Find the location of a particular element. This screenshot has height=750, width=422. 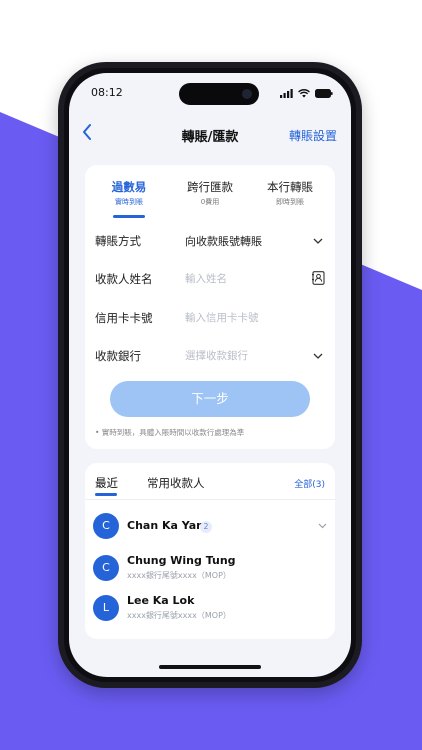

arrival-note: • 實時到賬，具體入賬時間以收款行處理為準 is located at coordinates (170, 432).